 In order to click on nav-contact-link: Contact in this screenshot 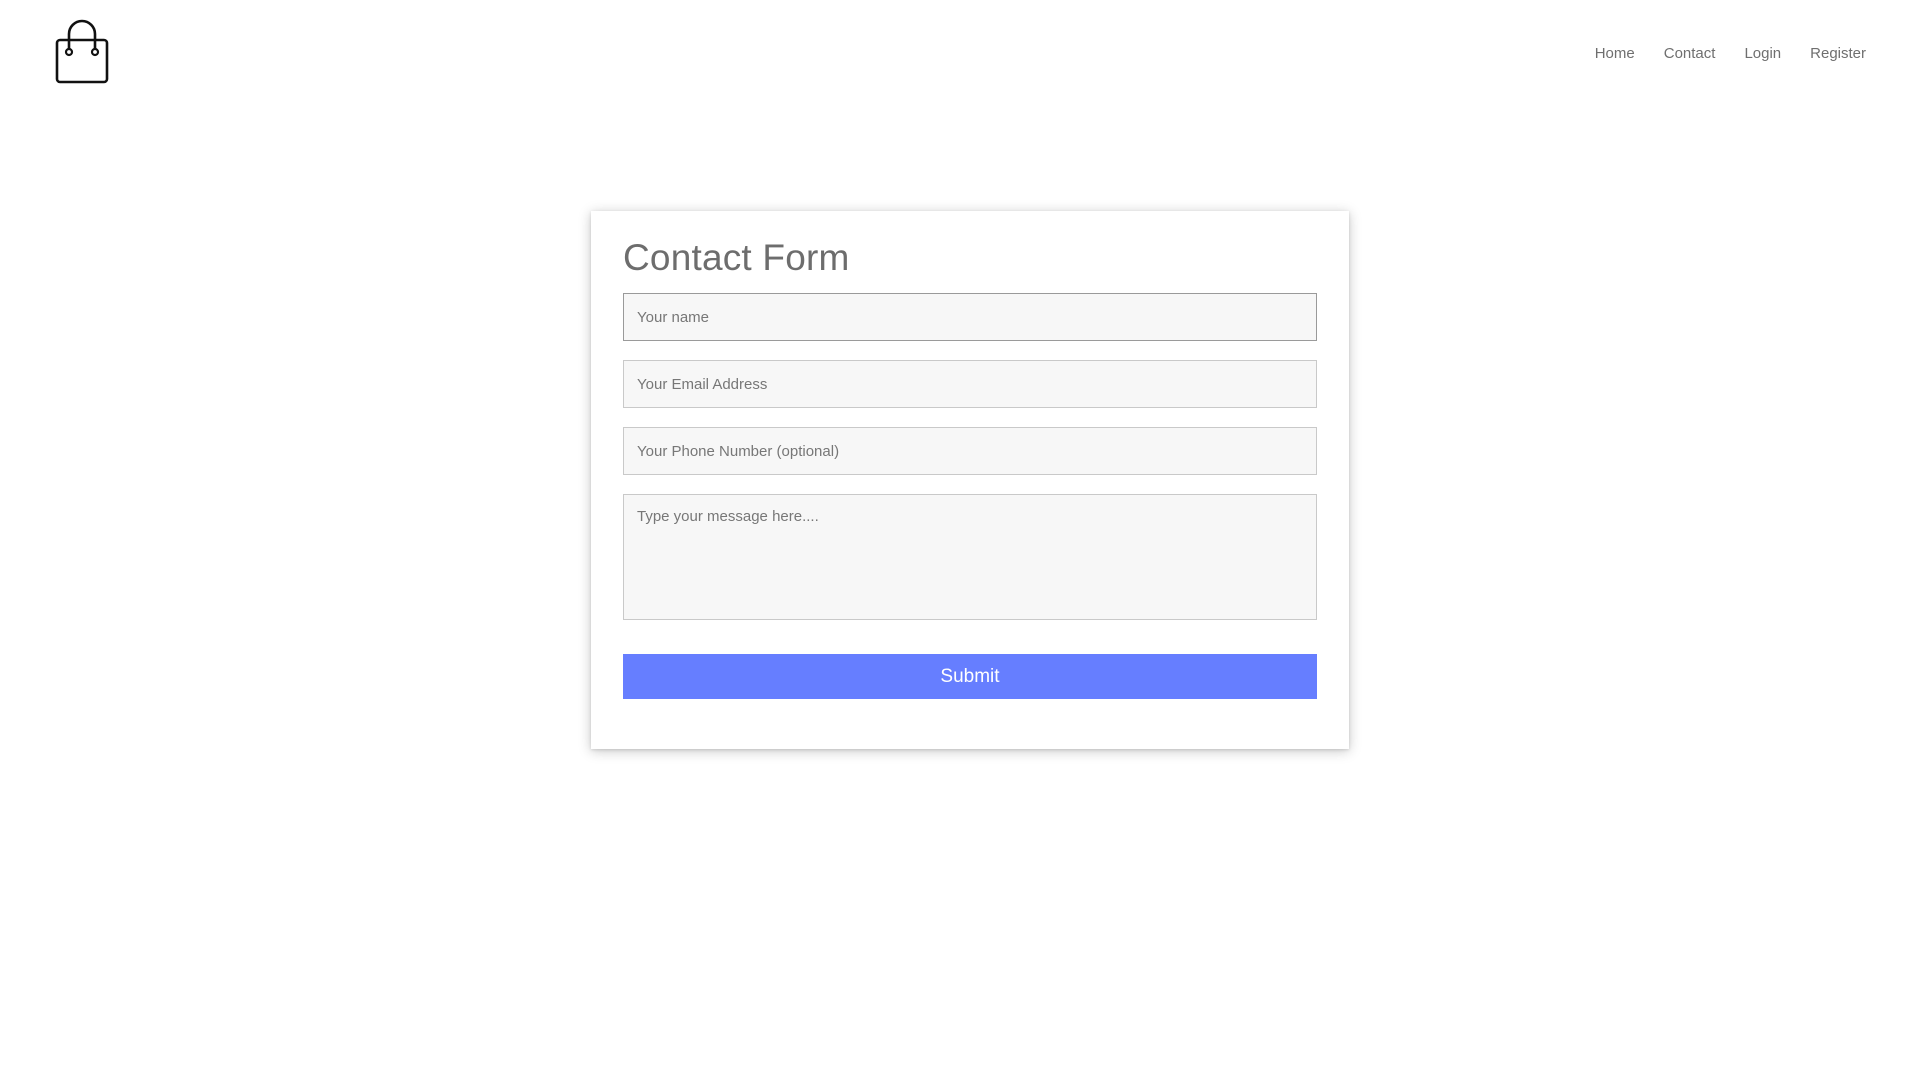, I will do `click(1690, 53)`.